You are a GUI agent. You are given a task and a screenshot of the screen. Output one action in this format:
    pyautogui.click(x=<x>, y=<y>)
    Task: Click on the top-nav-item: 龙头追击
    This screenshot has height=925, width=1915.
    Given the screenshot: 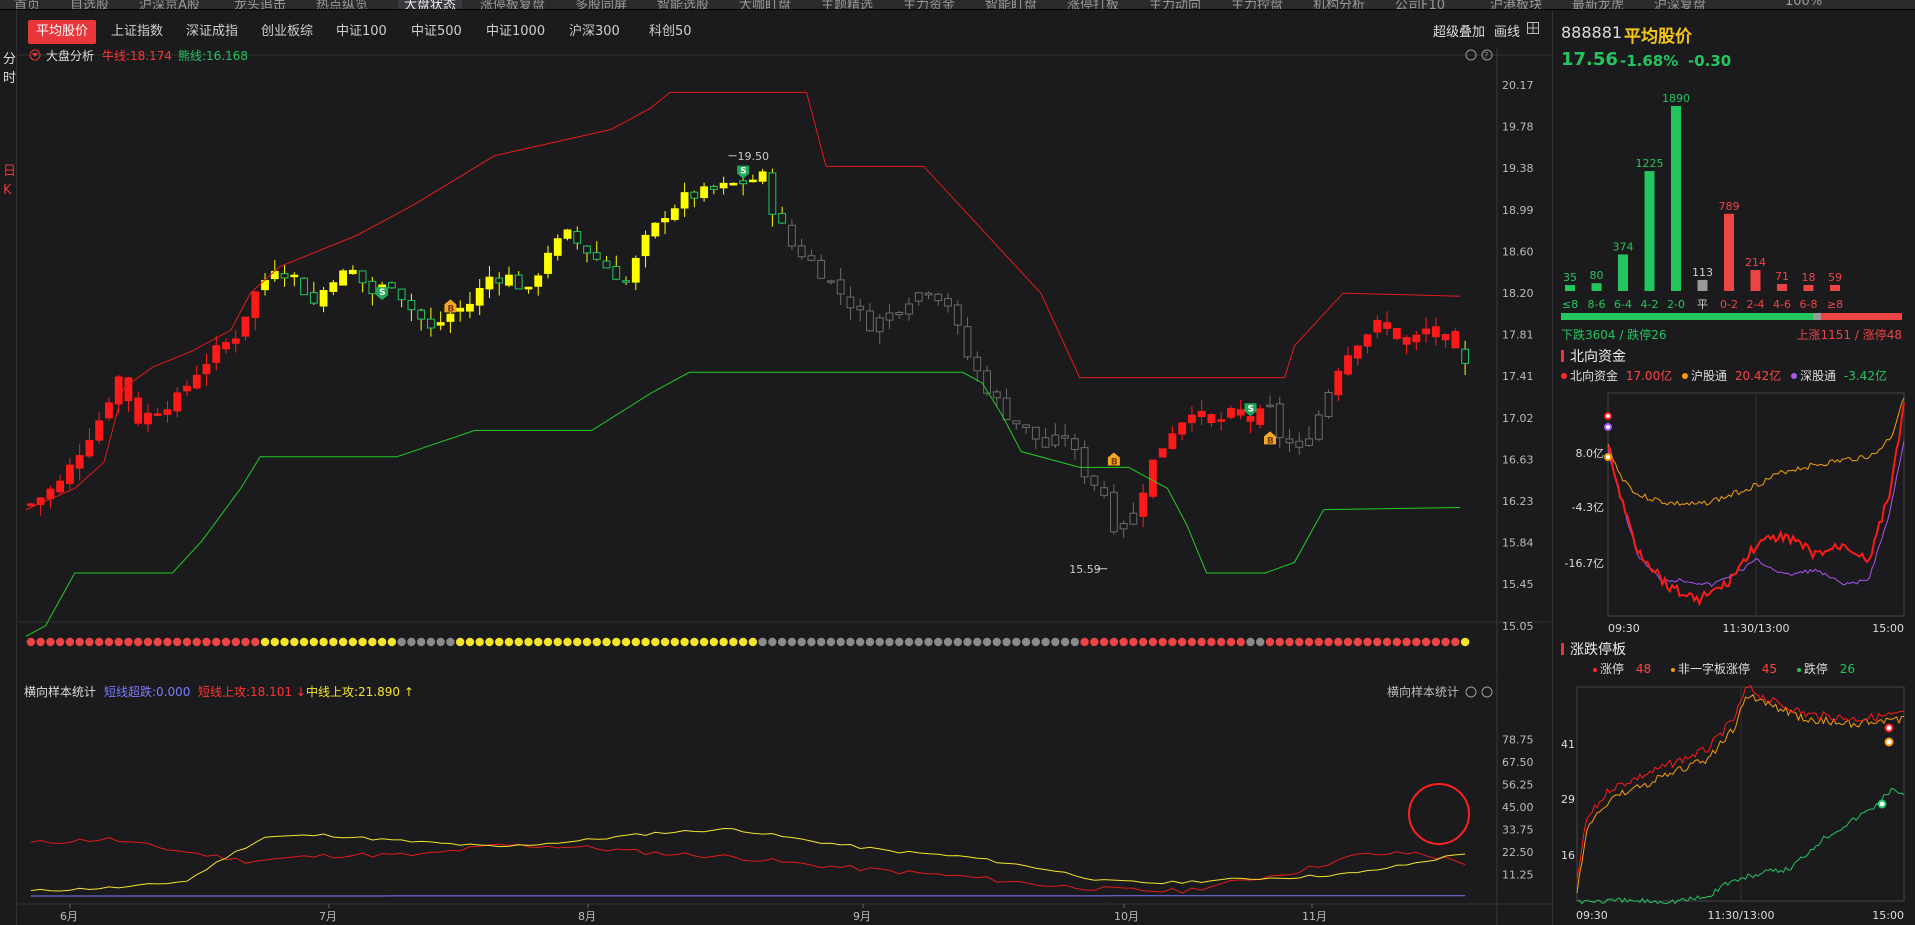 What is the action you would take?
    pyautogui.click(x=260, y=4)
    